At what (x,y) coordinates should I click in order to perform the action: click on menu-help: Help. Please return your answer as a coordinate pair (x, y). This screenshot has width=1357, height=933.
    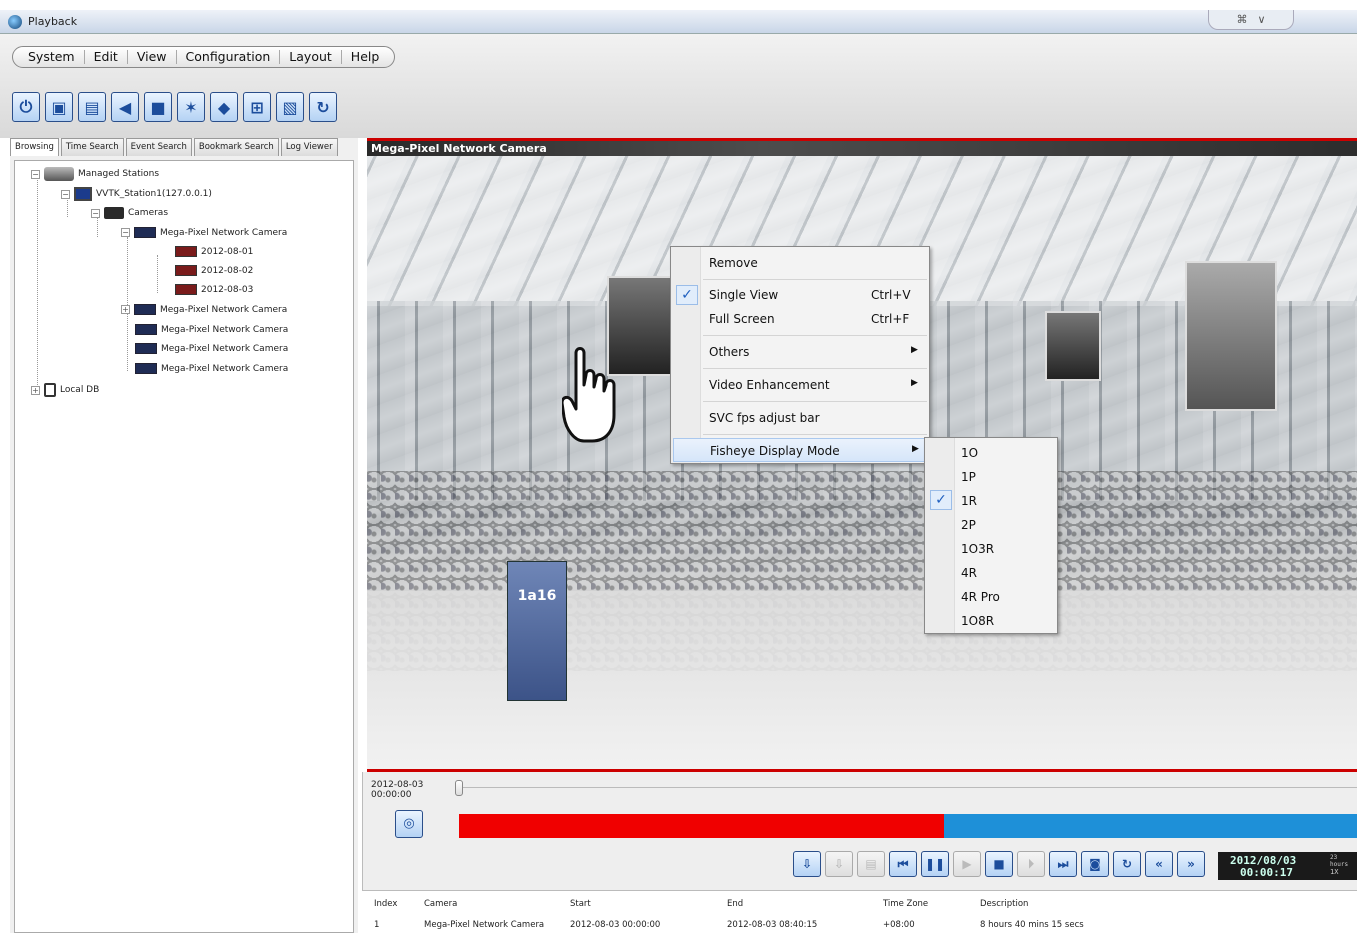
    Looking at the image, I should click on (365, 57).